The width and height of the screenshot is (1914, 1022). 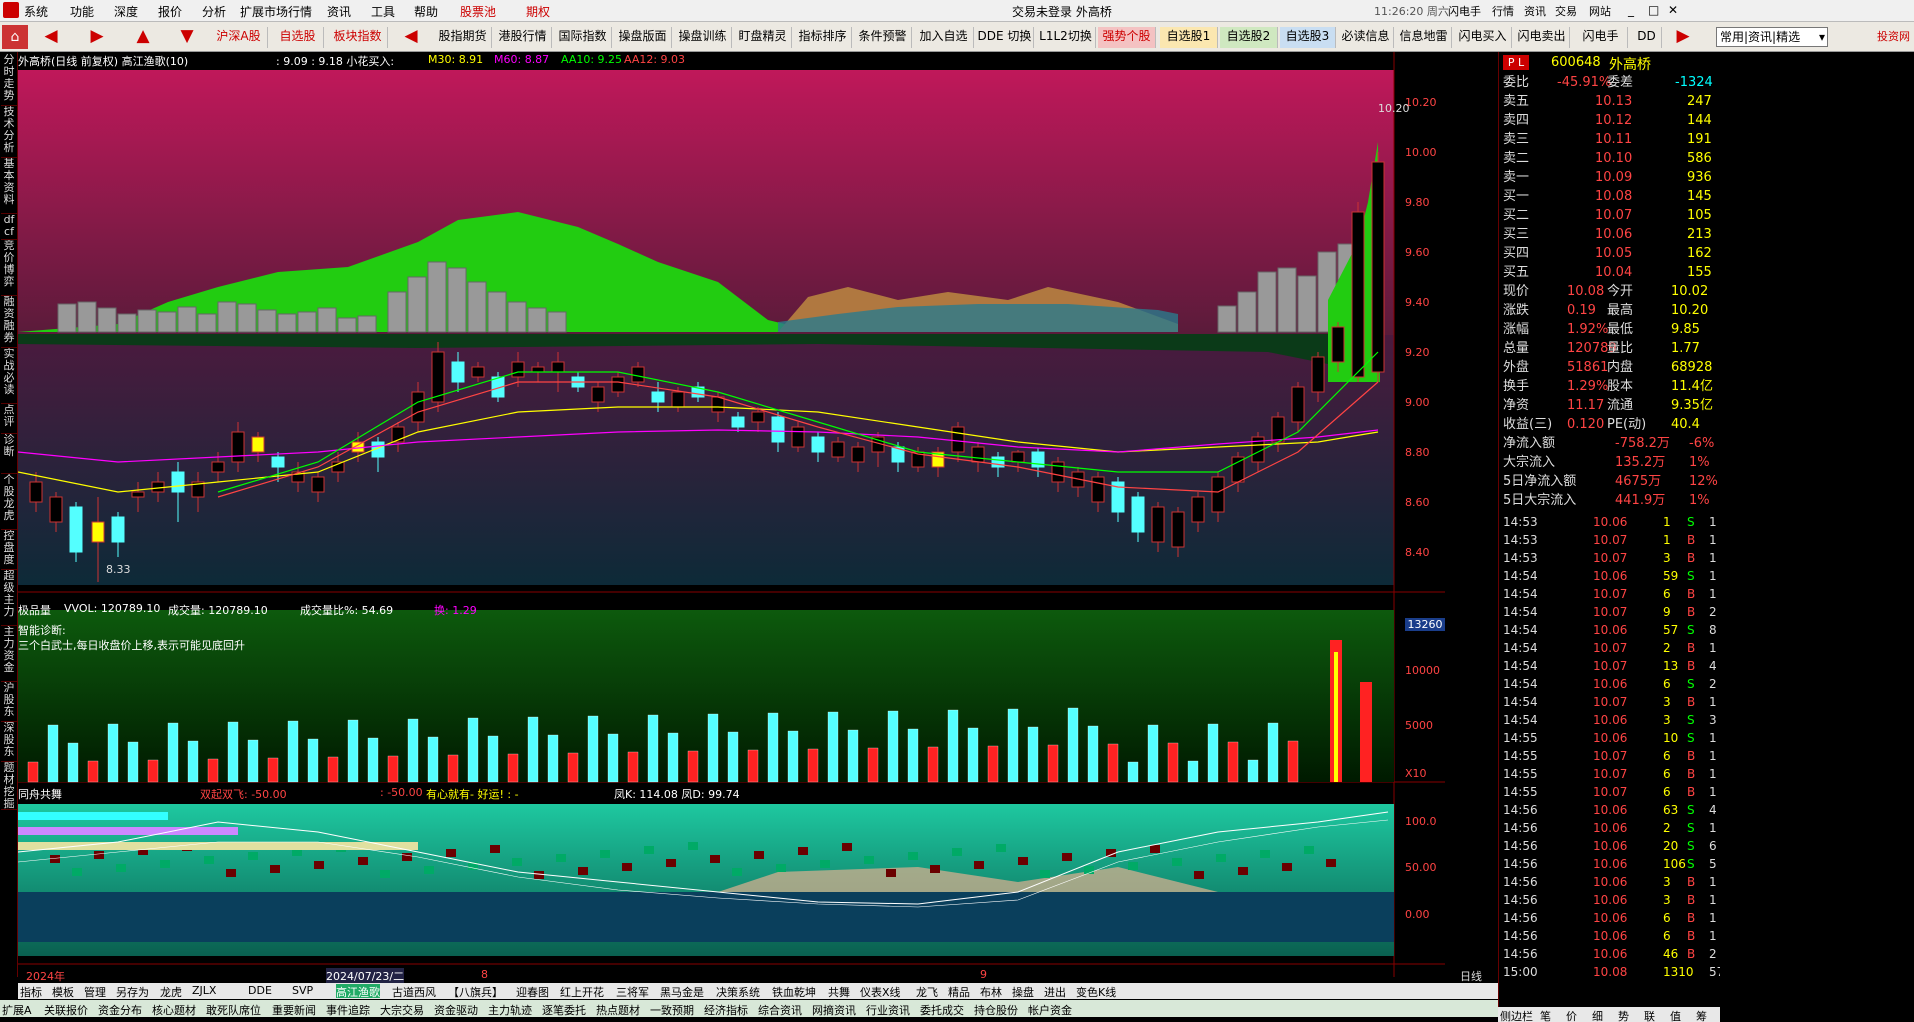 What do you see at coordinates (204, 991) in the screenshot?
I see `indicator-tab: ZJLX` at bounding box center [204, 991].